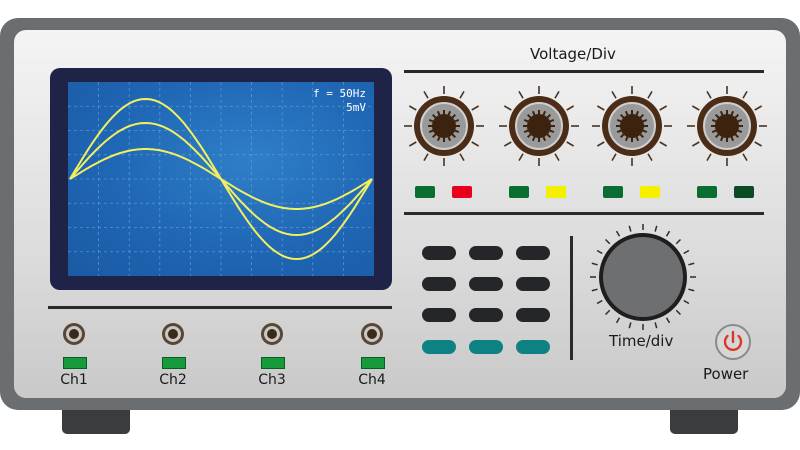 Image resolution: width=800 pixels, height=450 pixels. I want to click on voltage-div-title: Voltage/Div, so click(573, 54).